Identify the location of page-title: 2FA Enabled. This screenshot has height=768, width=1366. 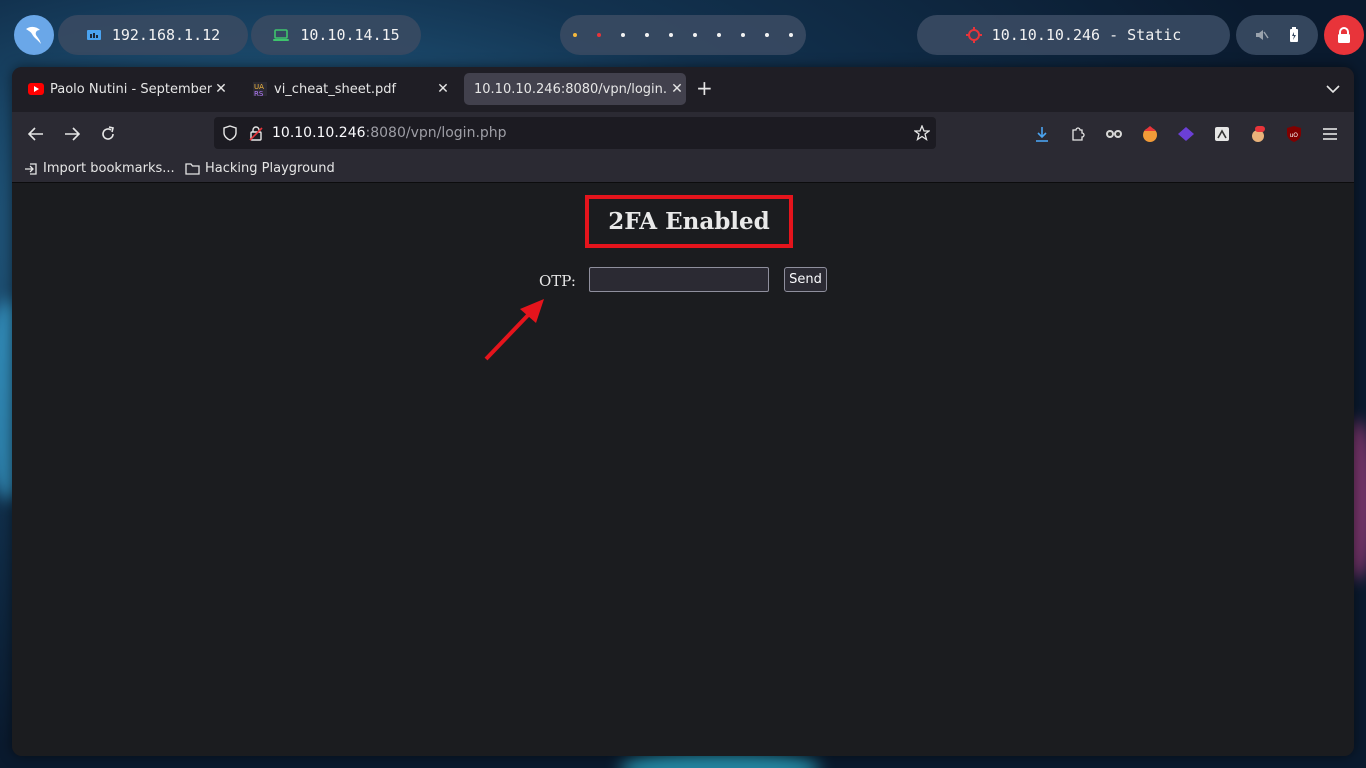
(689, 221).